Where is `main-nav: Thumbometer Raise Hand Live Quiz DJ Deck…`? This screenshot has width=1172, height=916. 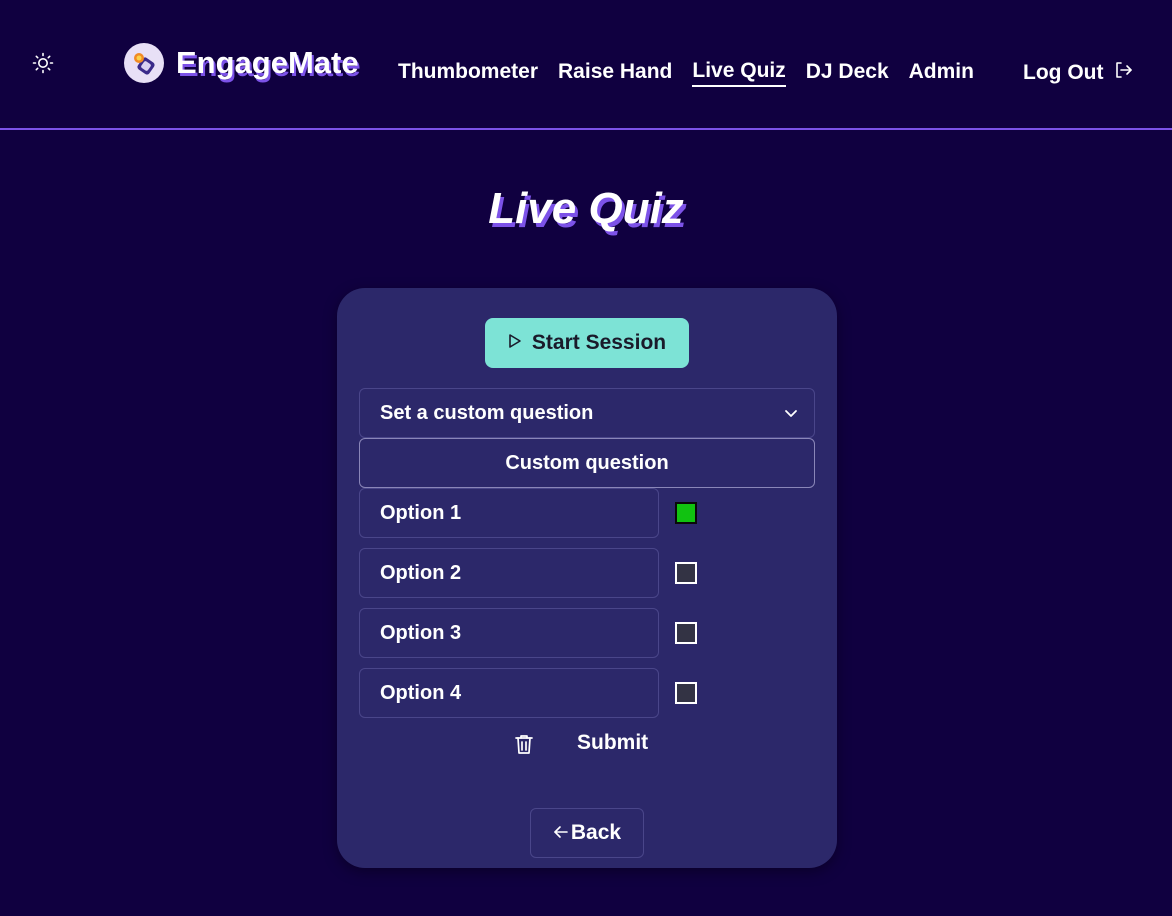
main-nav: Thumbometer Raise Hand Live Quiz DJ Deck… is located at coordinates (686, 73).